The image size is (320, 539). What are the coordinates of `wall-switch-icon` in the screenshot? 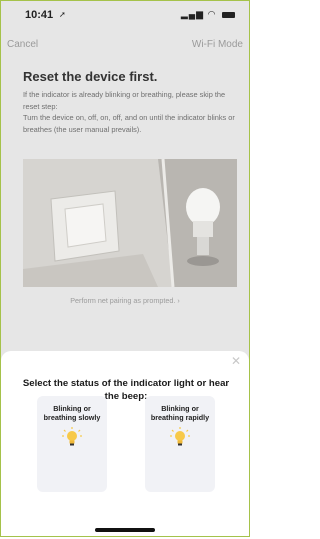 It's located at (85, 226).